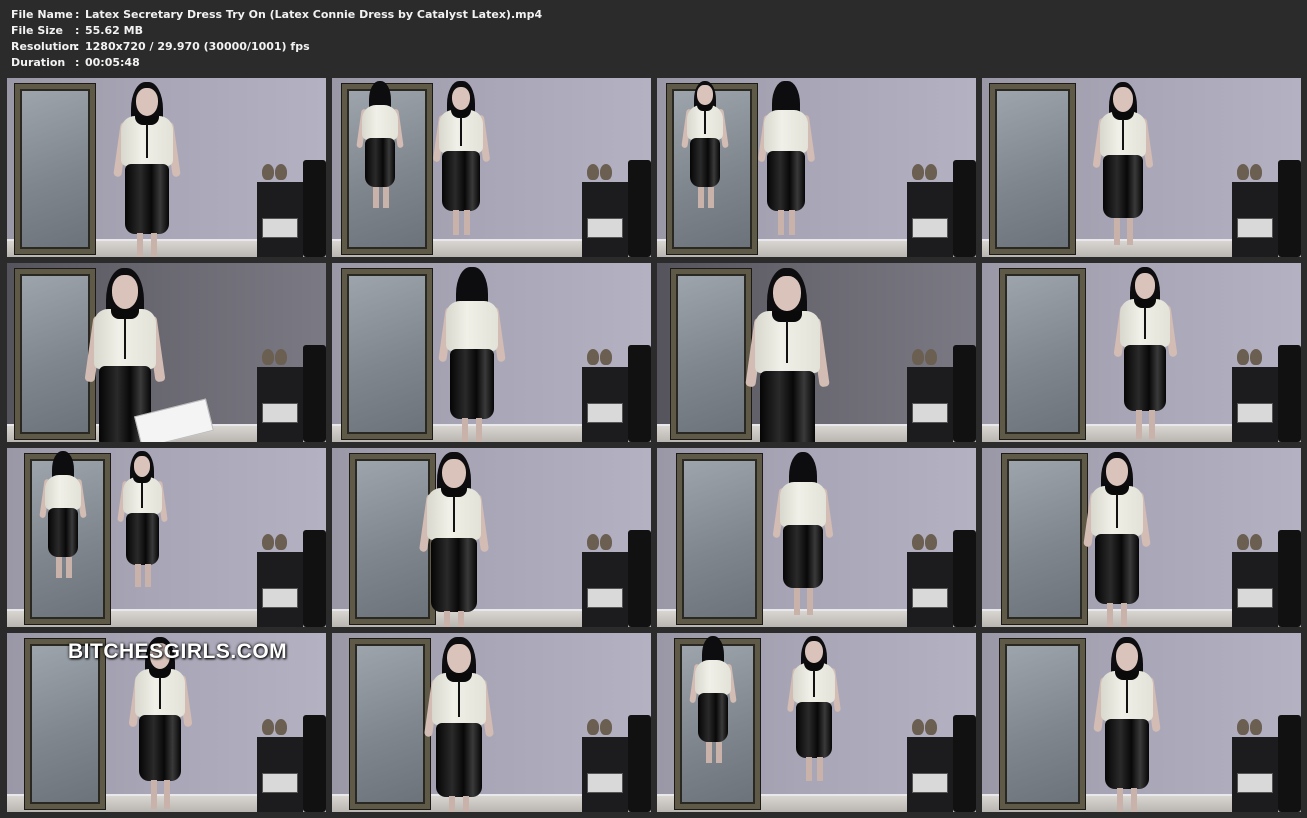 This screenshot has height=818, width=1307. What do you see at coordinates (276, 63) in the screenshot?
I see `duration-row: Duration : 00:05:48` at bounding box center [276, 63].